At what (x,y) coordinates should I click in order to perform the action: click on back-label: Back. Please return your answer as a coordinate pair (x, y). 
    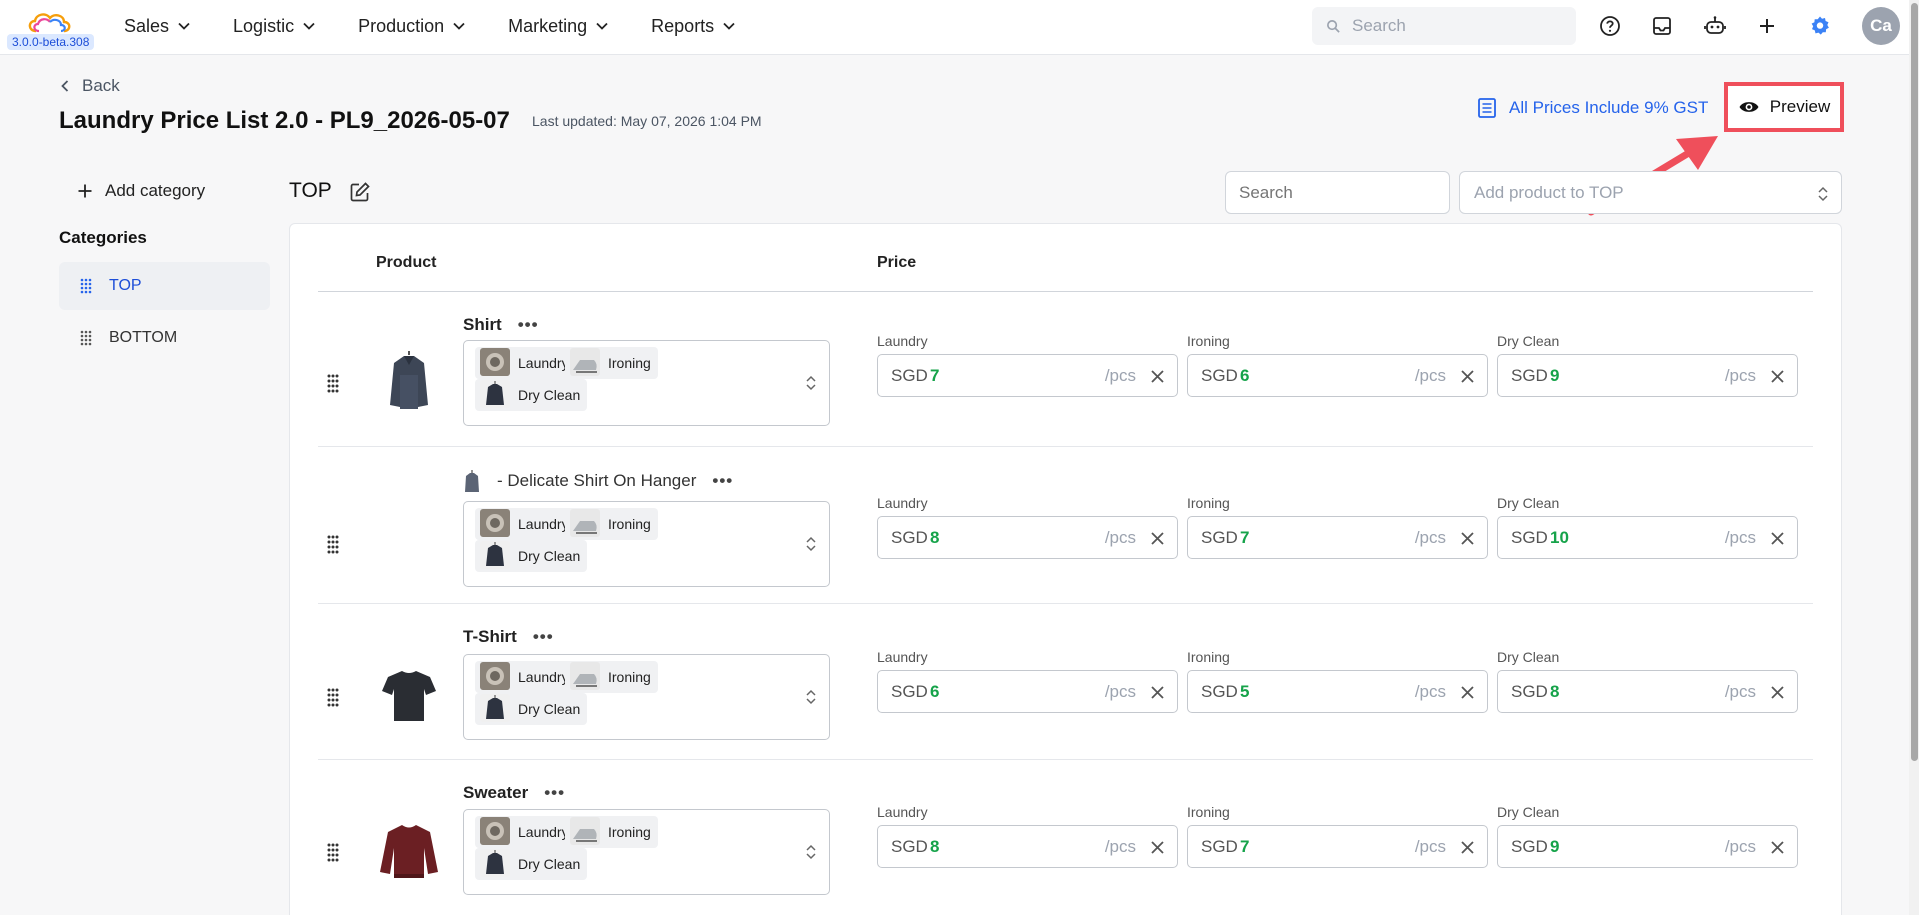
    Looking at the image, I should click on (101, 85).